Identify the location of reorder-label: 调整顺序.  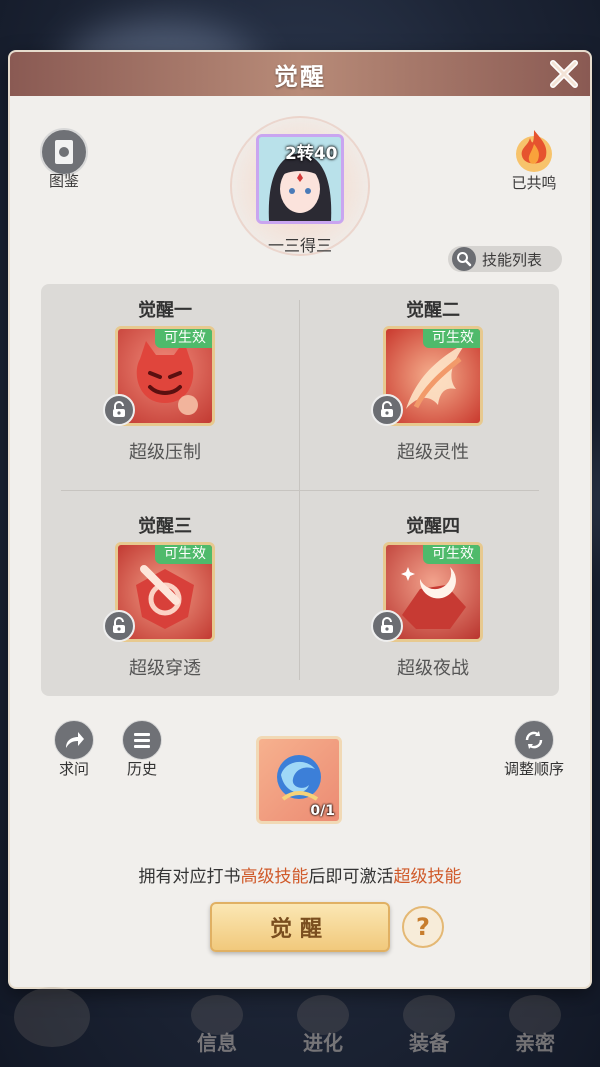
(533, 769).